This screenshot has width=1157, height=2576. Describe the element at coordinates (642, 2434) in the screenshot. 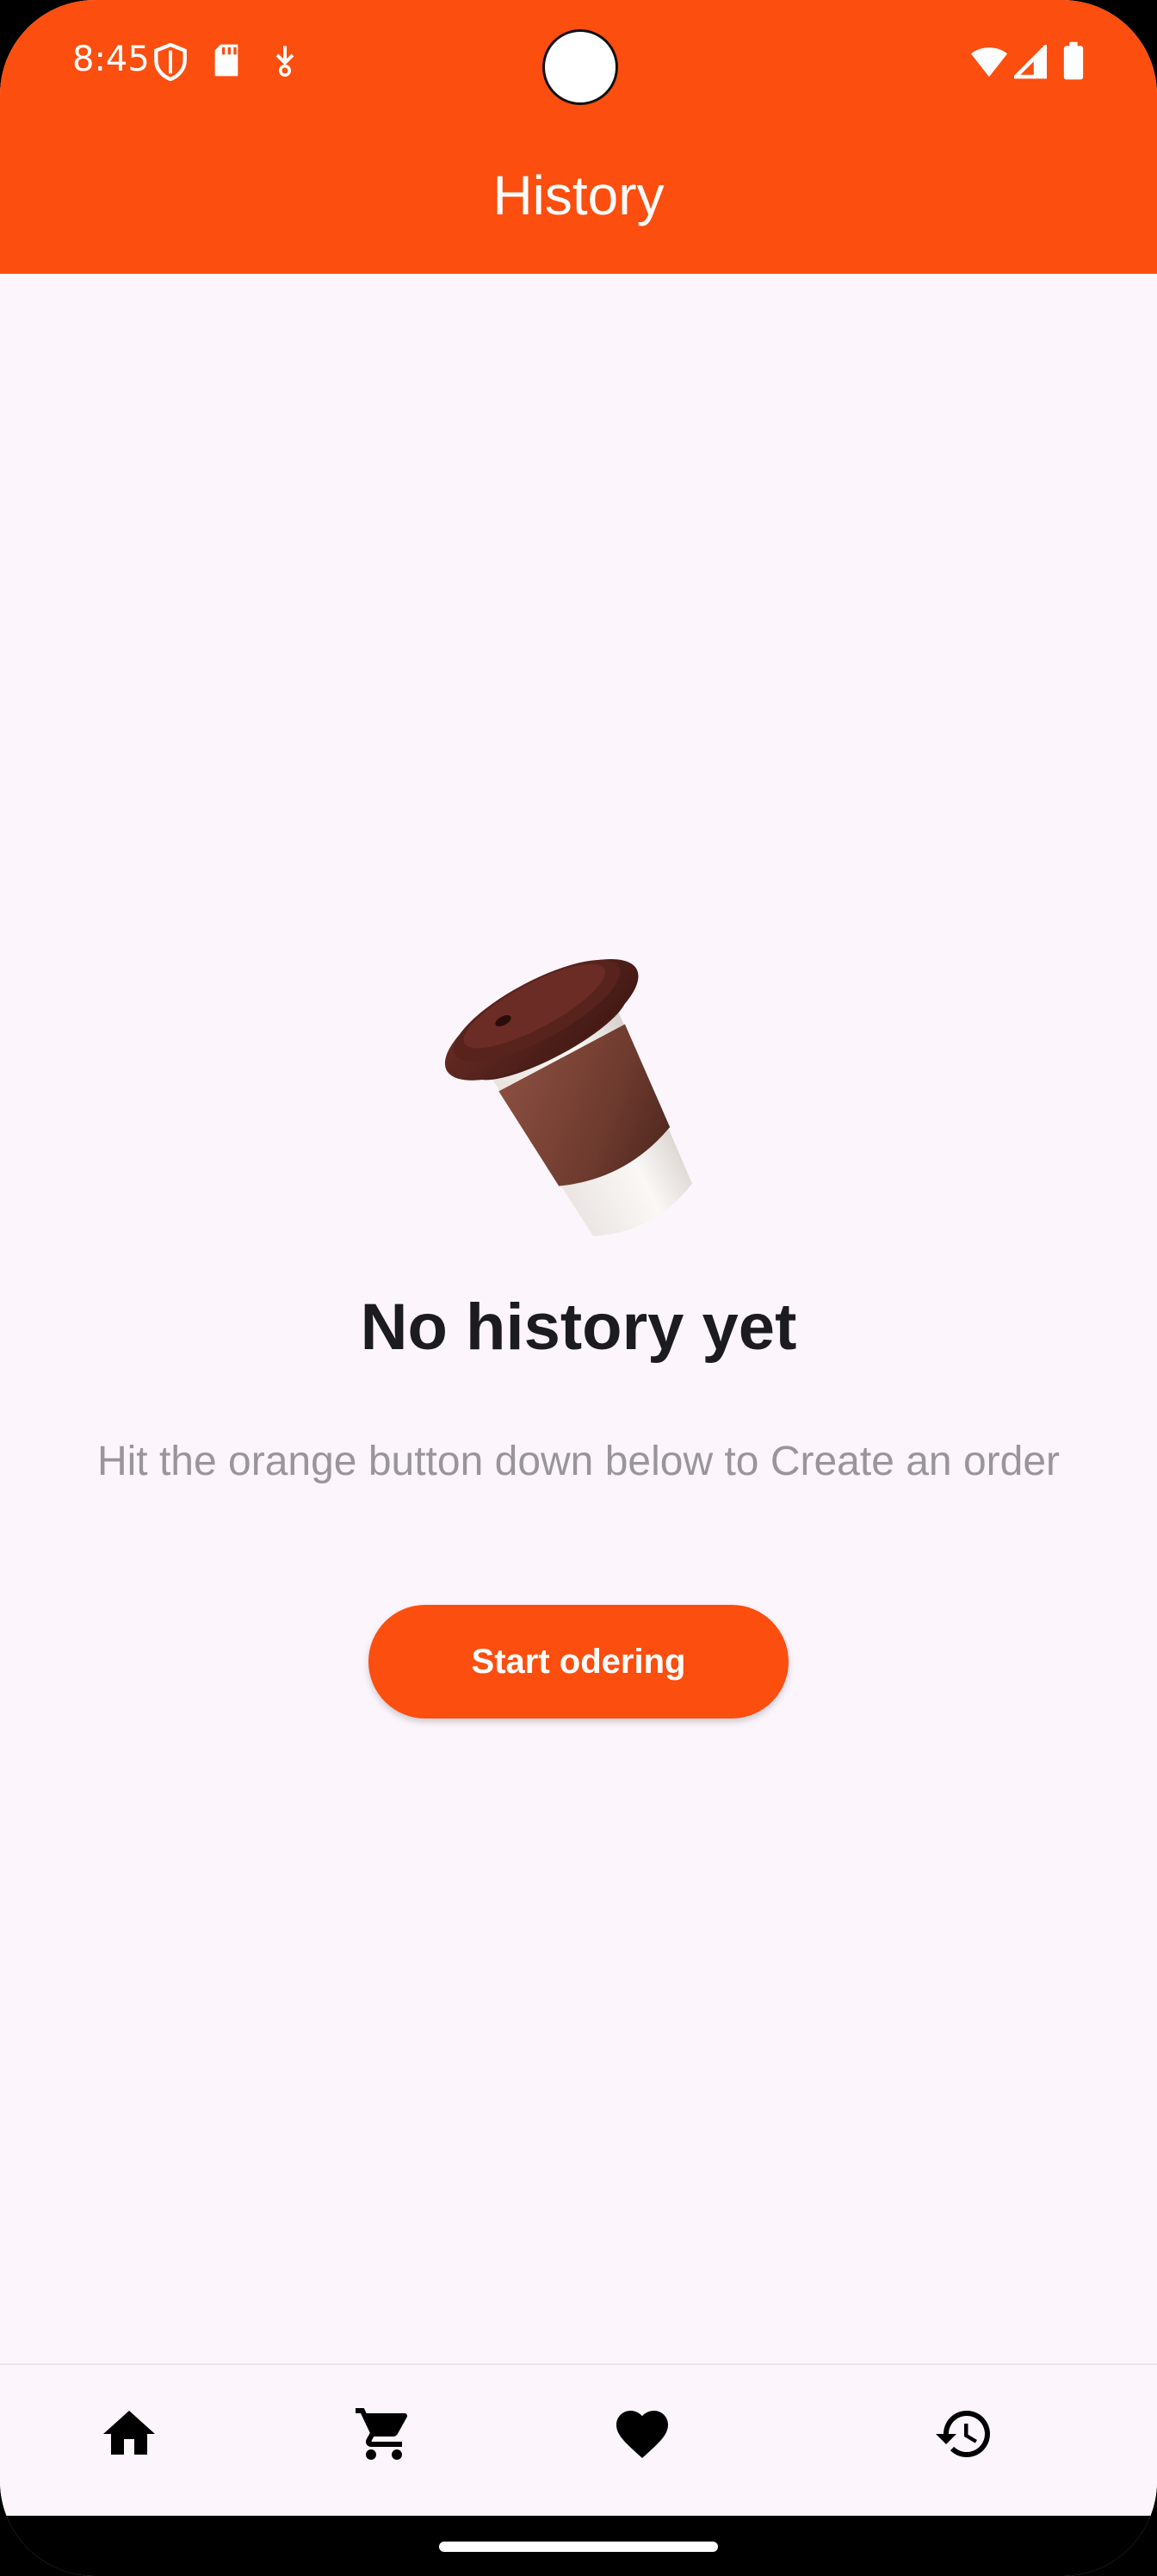

I see `heart-icon` at that location.